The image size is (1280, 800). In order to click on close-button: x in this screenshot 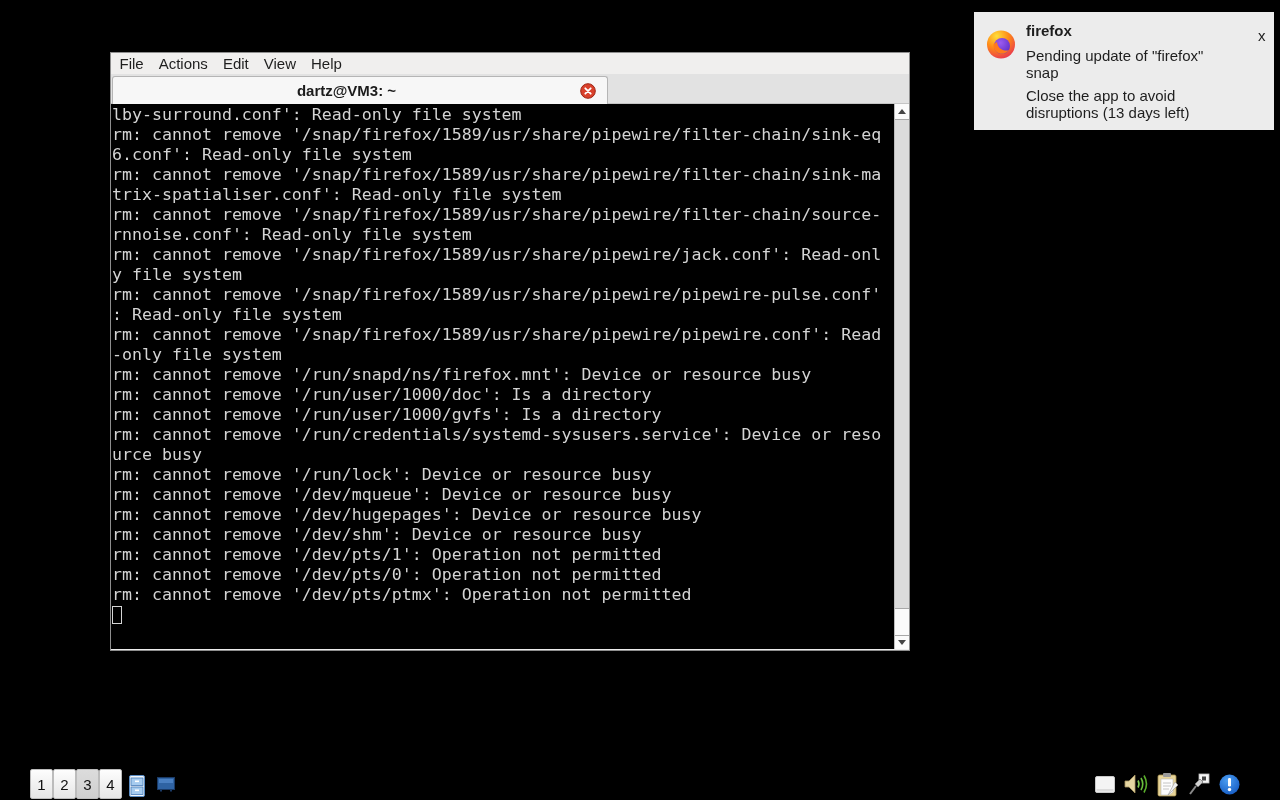, I will do `click(1262, 36)`.